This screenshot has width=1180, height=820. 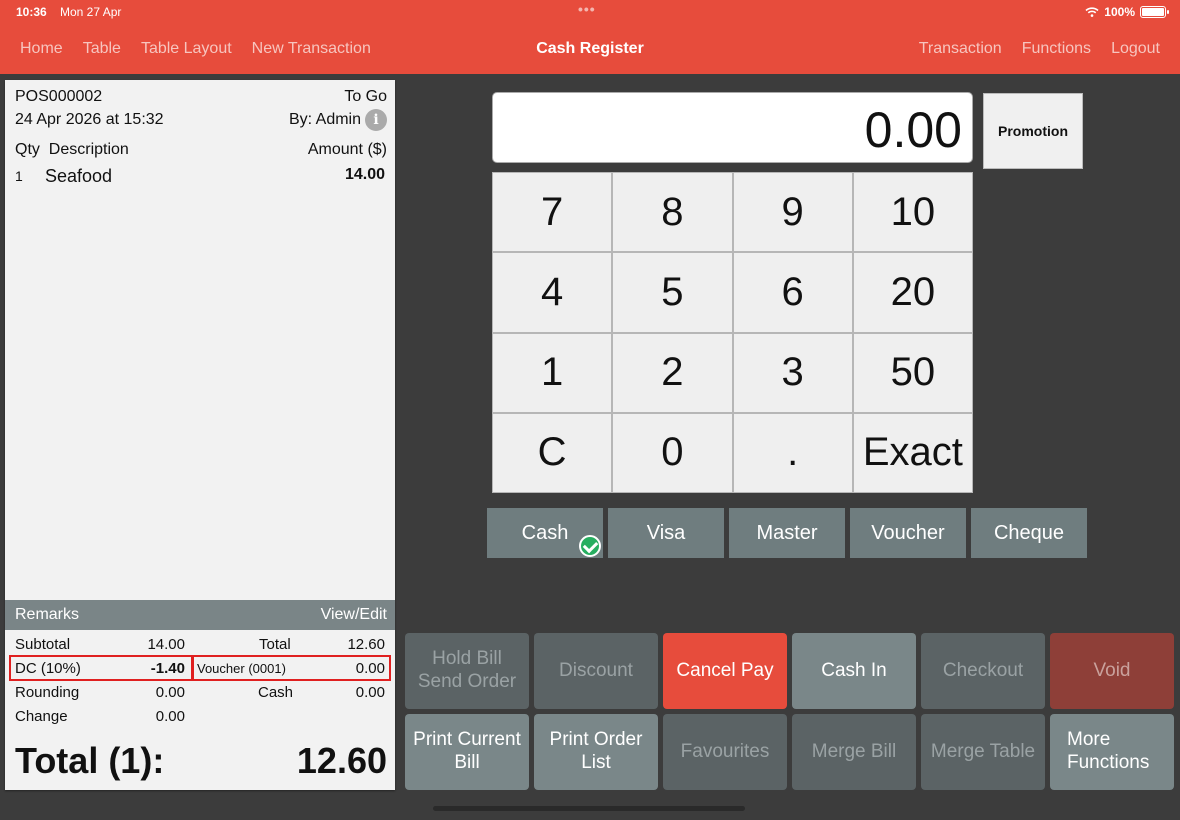 What do you see at coordinates (167, 668) in the screenshot?
I see `discount-value: -1.40` at bounding box center [167, 668].